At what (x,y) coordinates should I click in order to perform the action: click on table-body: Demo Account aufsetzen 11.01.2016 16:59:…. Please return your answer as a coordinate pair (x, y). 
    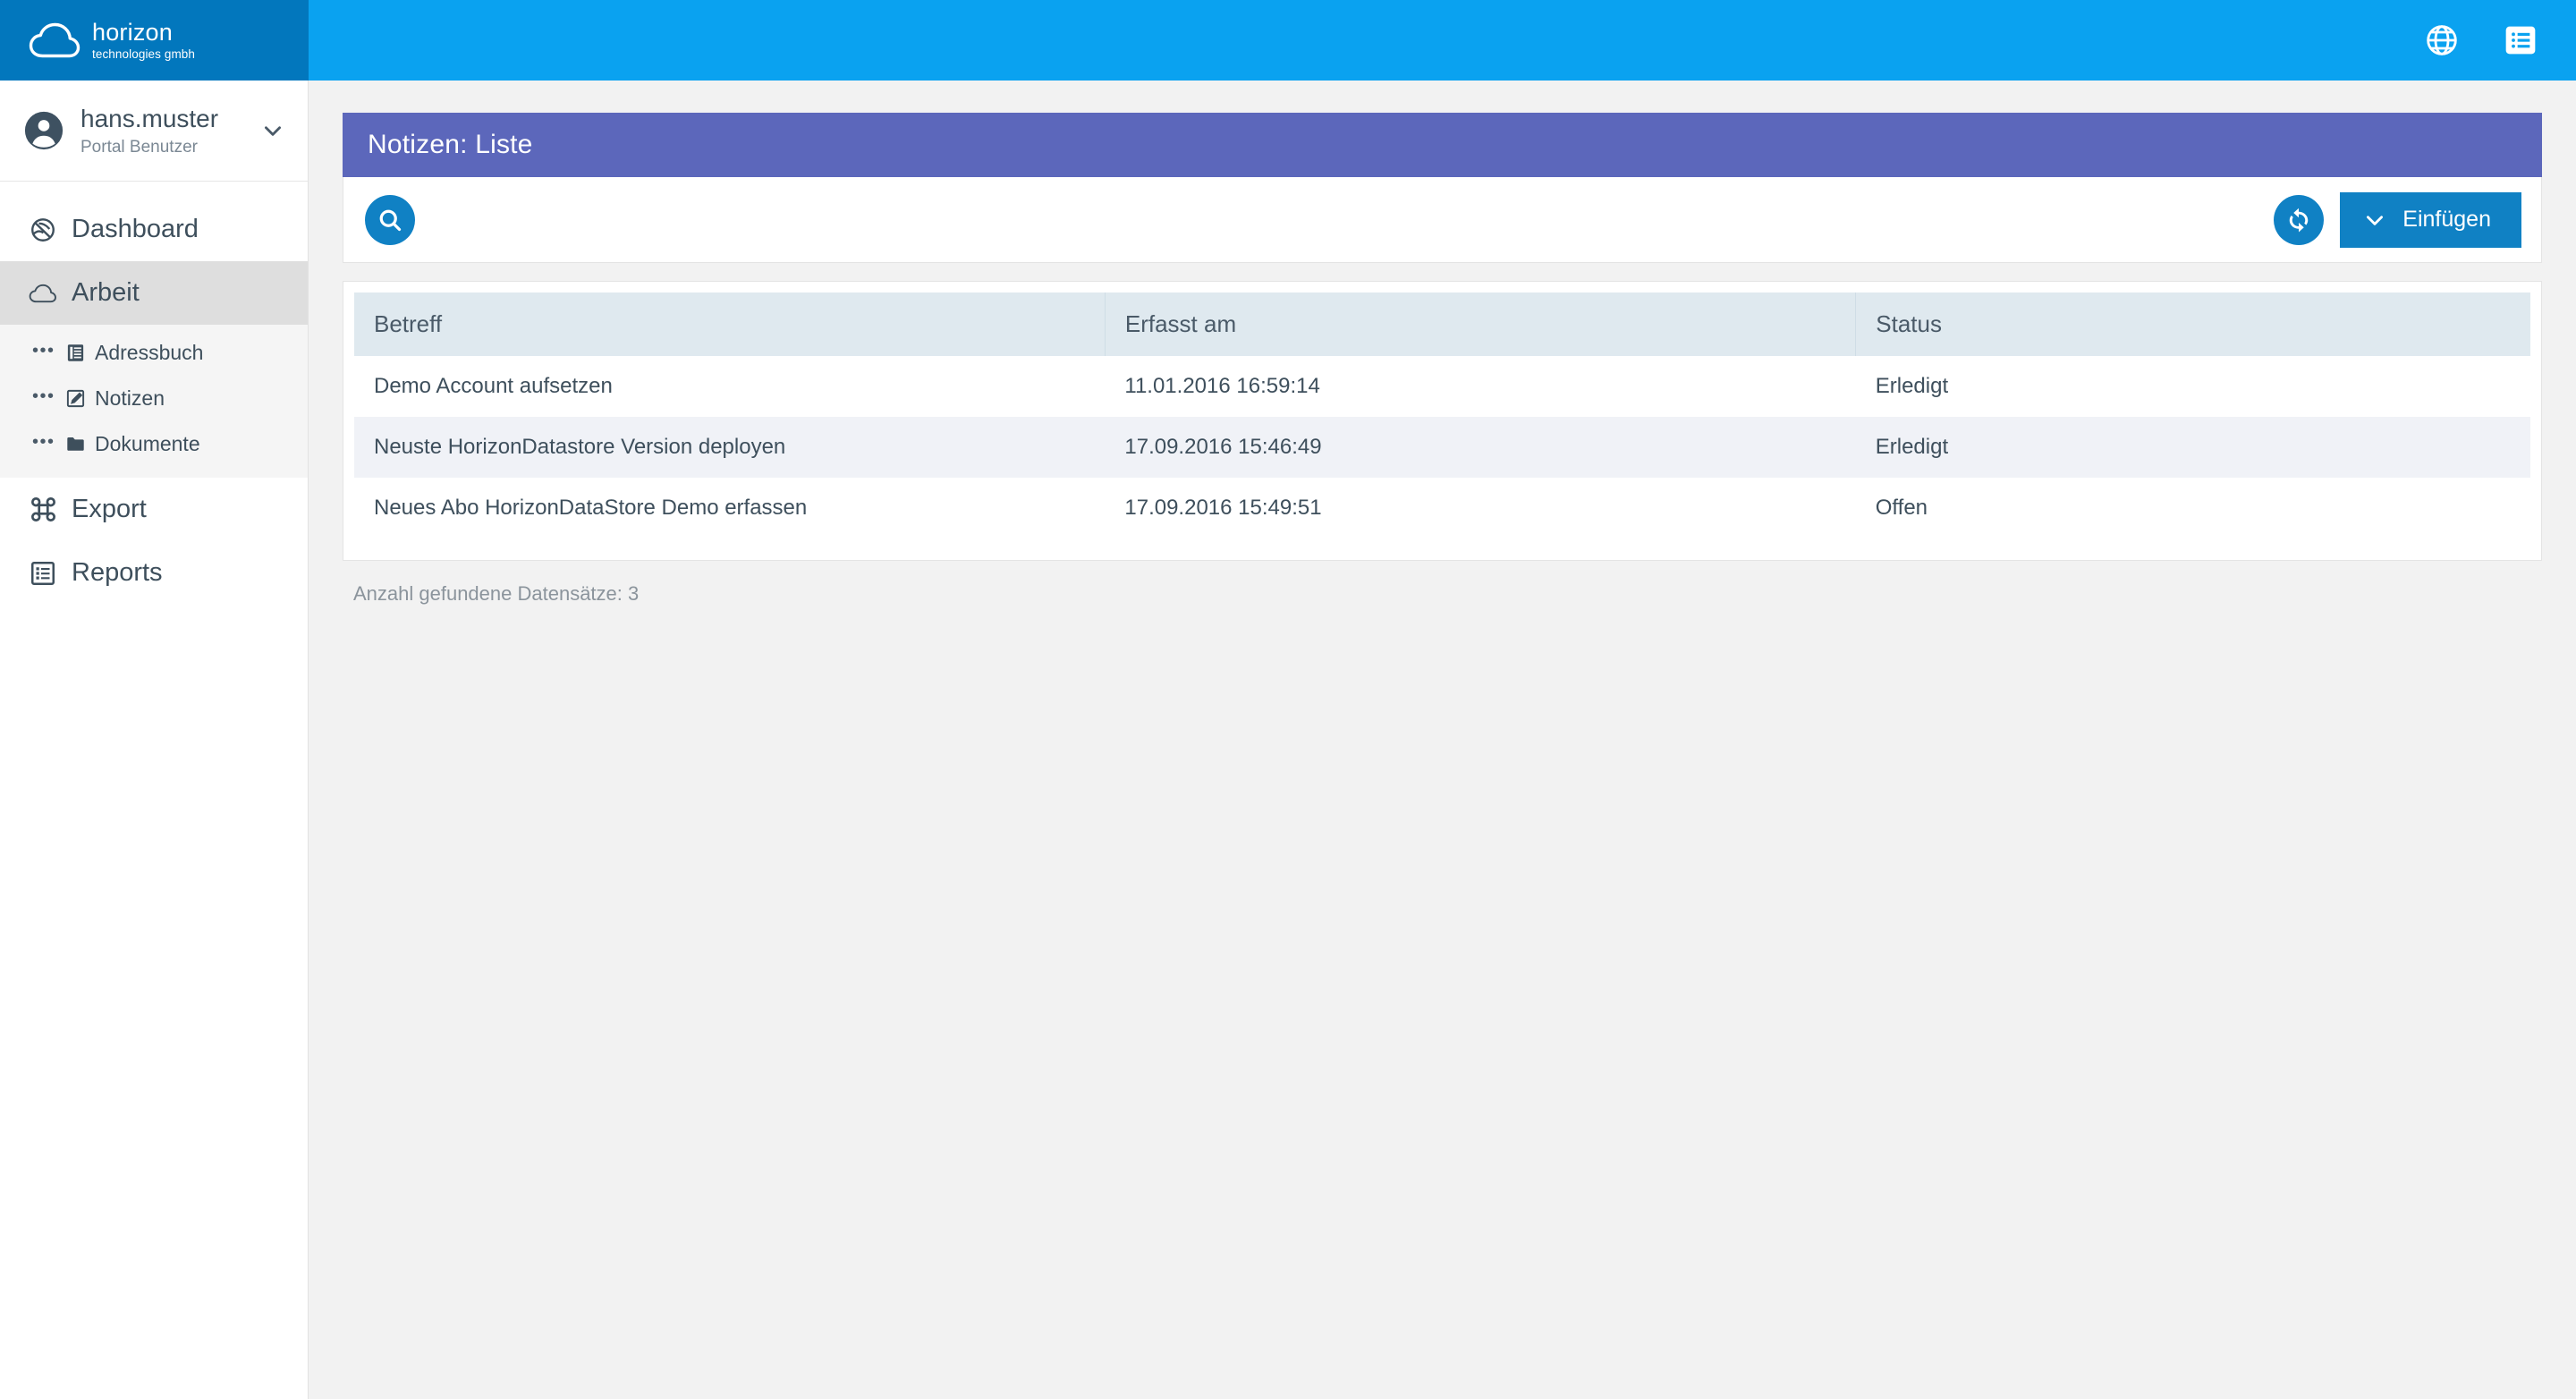
    Looking at the image, I should click on (1442, 447).